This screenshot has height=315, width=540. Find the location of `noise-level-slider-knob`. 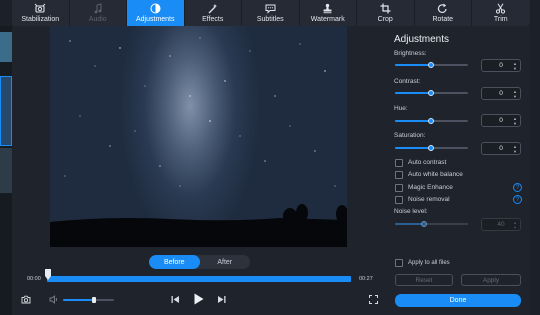

noise-level-slider-knob is located at coordinates (424, 224).